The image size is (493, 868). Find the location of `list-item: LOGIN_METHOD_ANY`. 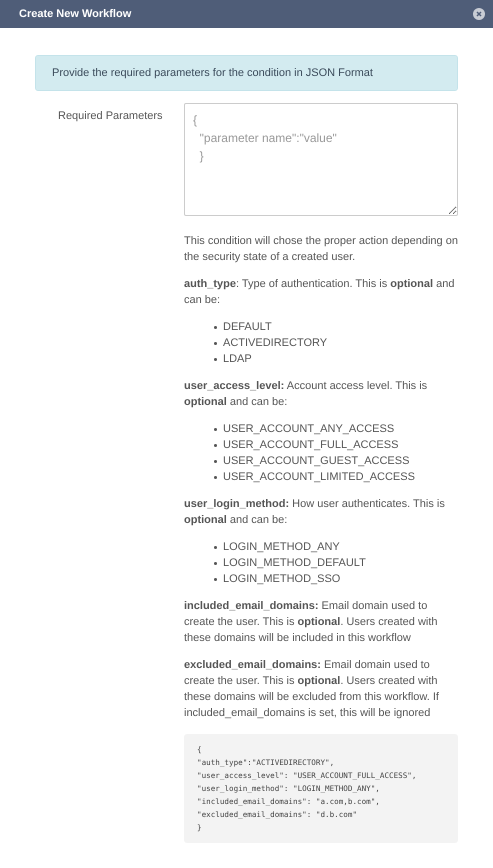

list-item: LOGIN_METHOD_ANY is located at coordinates (281, 547).